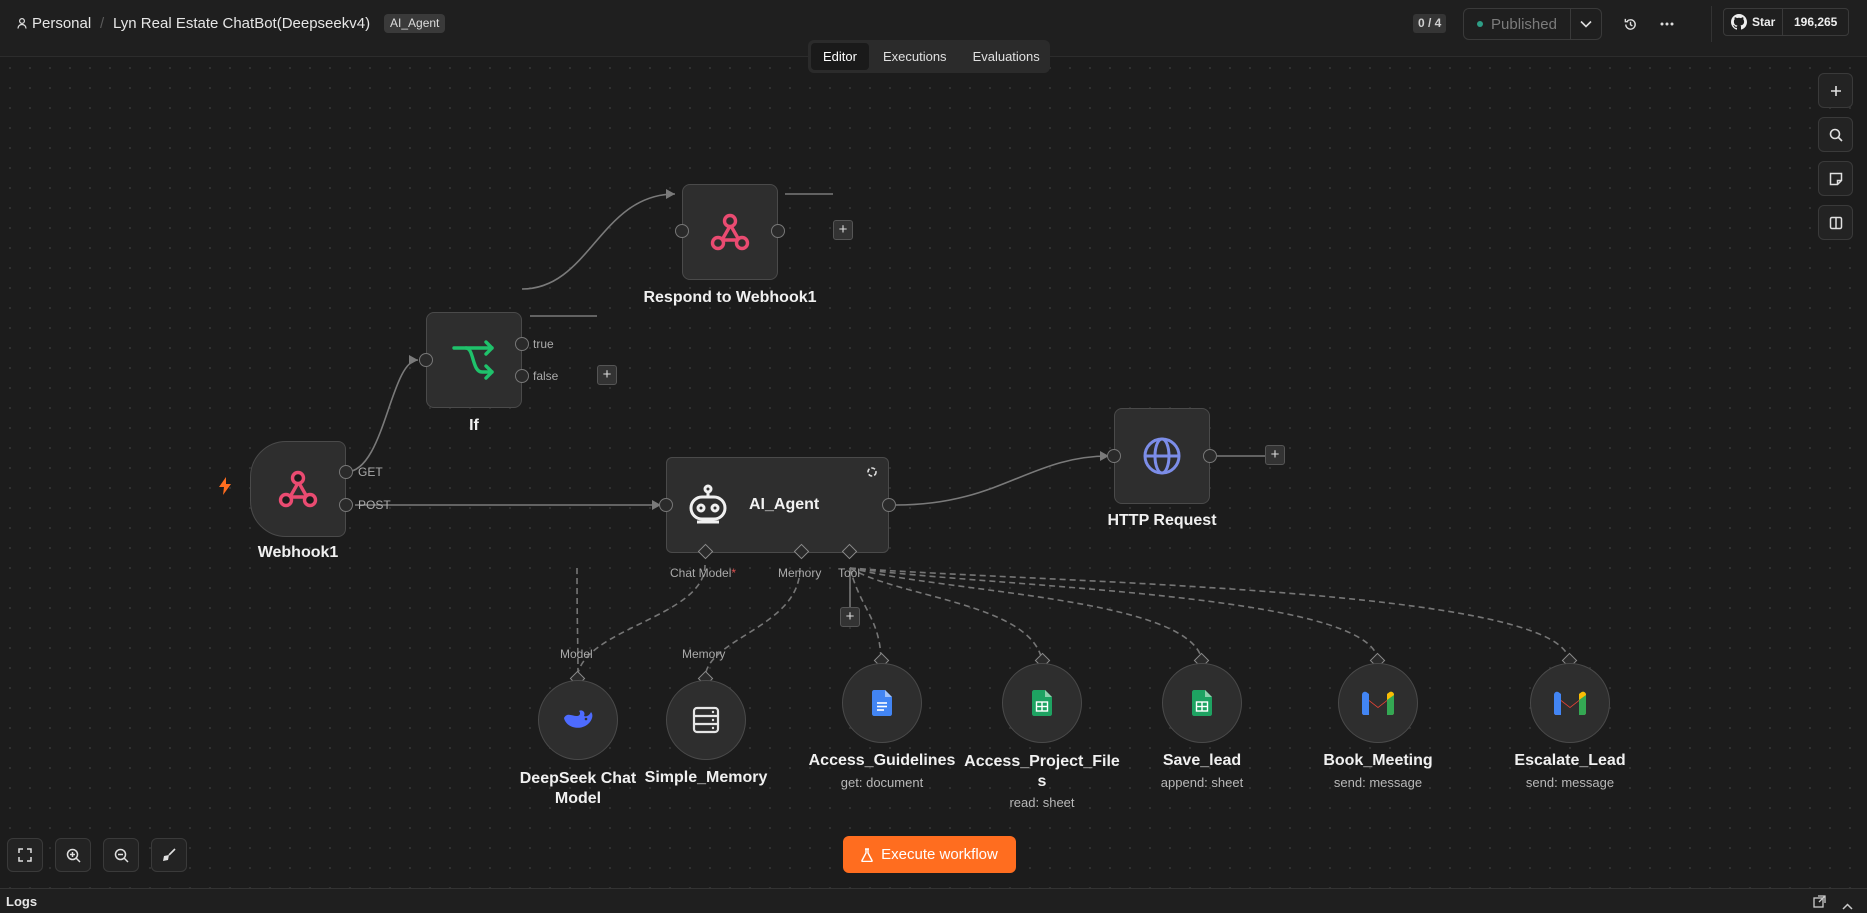  Describe the element at coordinates (578, 798) in the screenshot. I see `deepseek-label-line2: Model` at that location.